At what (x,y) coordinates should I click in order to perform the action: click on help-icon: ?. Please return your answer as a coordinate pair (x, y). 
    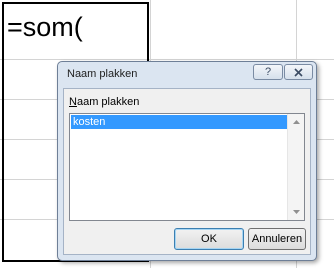
    Looking at the image, I should click on (268, 71).